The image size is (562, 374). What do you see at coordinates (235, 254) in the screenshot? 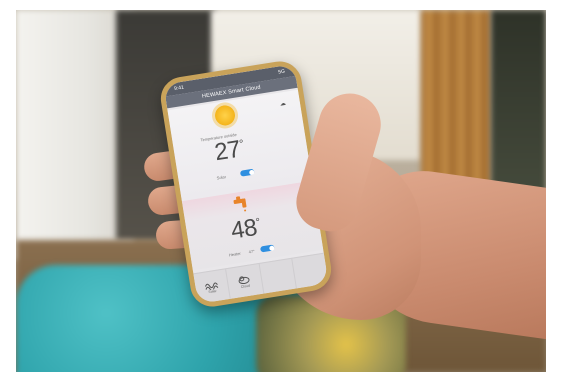
I see `heater-toggle-label: Heater` at bounding box center [235, 254].